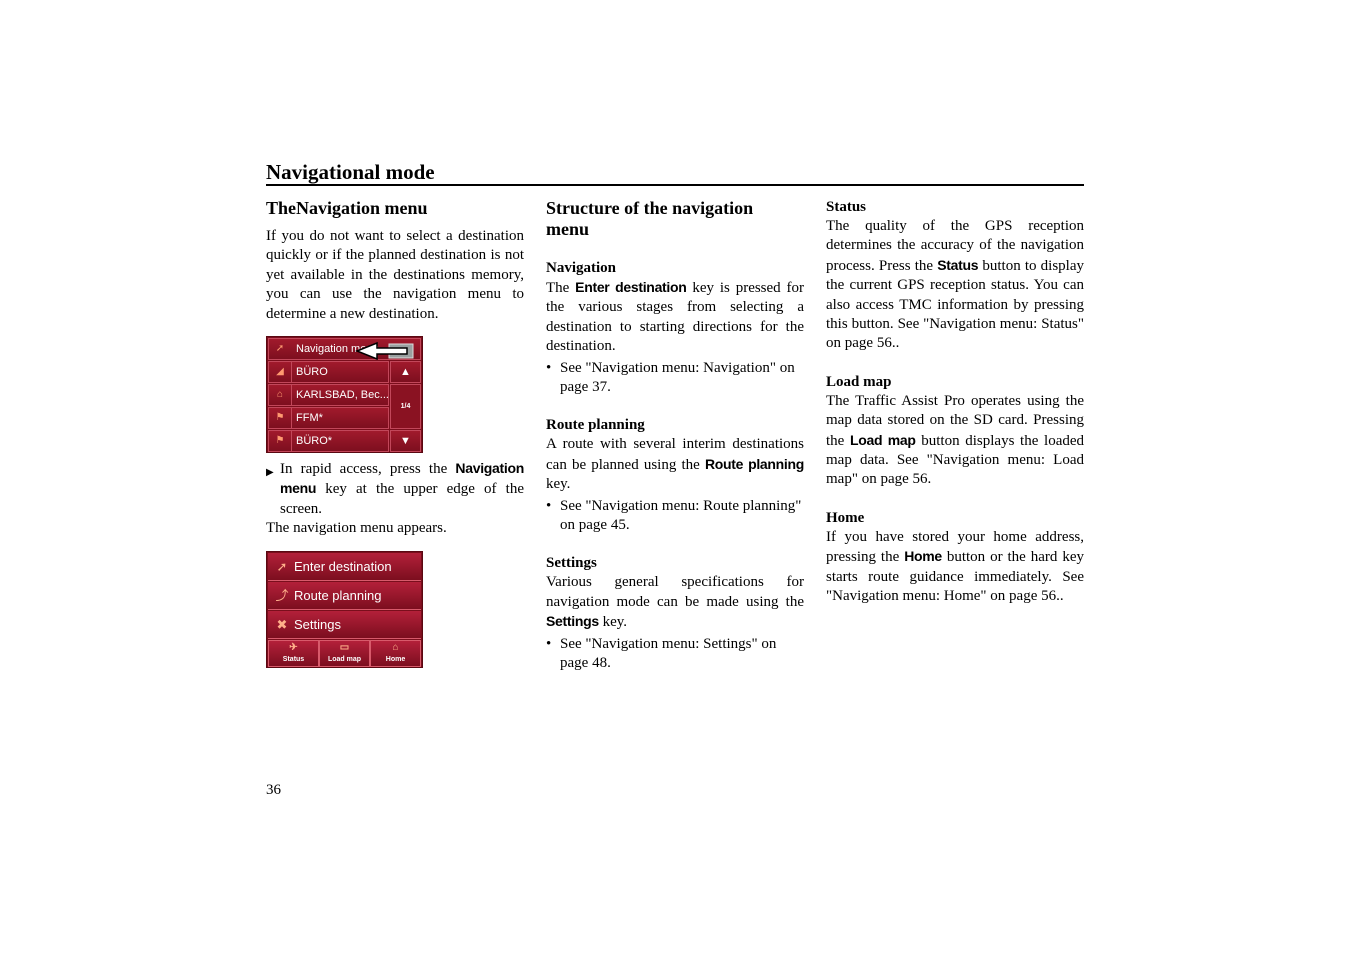 This screenshot has width=1351, height=954. I want to click on subsection-title: Load map, so click(859, 381).